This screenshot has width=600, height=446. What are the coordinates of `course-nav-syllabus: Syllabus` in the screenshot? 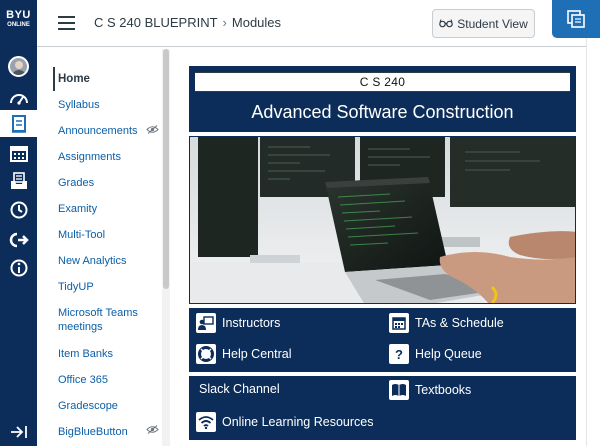 It's located at (79, 105).